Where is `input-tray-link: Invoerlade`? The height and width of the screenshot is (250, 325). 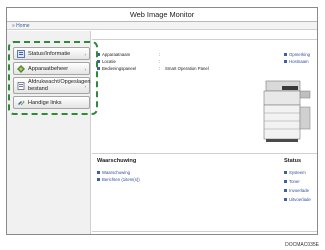 input-tray-link: Invoerlade is located at coordinates (296, 190).